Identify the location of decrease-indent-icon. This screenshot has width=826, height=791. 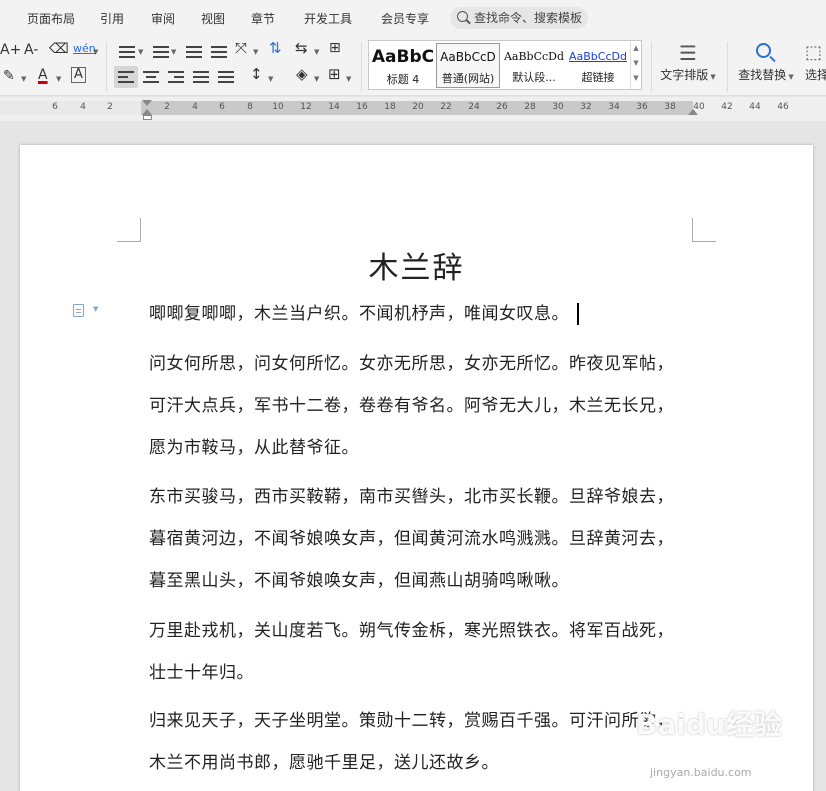
(194, 52).